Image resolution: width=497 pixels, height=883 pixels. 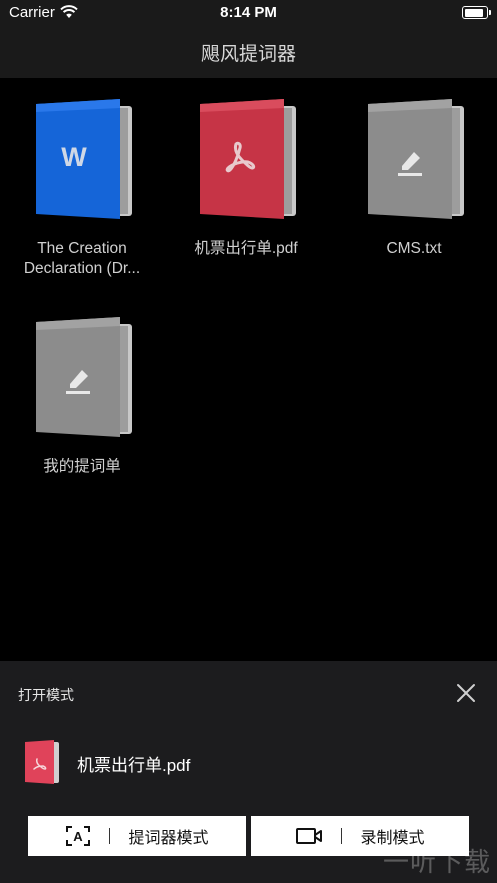 What do you see at coordinates (414, 248) in the screenshot?
I see `file-name: CMS.txt` at bounding box center [414, 248].